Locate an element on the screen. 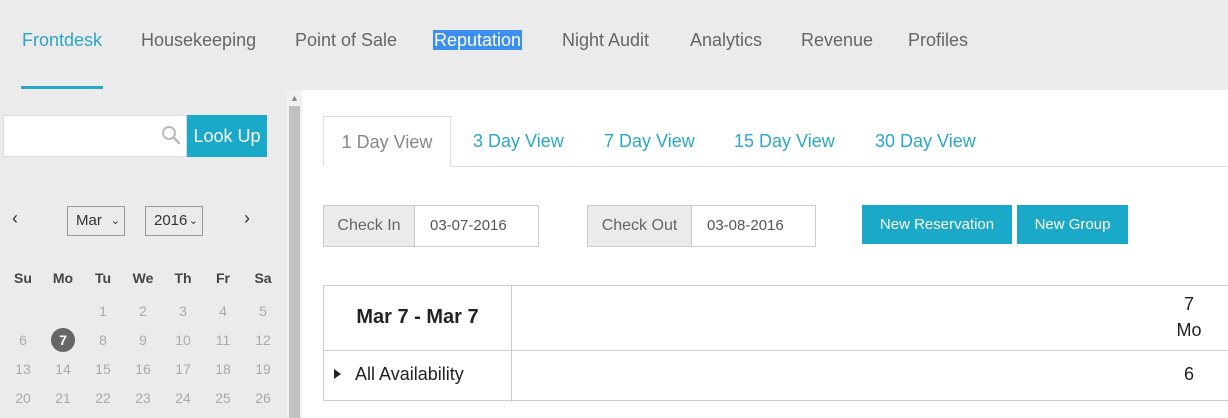  calendar-day: 16 is located at coordinates (143, 369).